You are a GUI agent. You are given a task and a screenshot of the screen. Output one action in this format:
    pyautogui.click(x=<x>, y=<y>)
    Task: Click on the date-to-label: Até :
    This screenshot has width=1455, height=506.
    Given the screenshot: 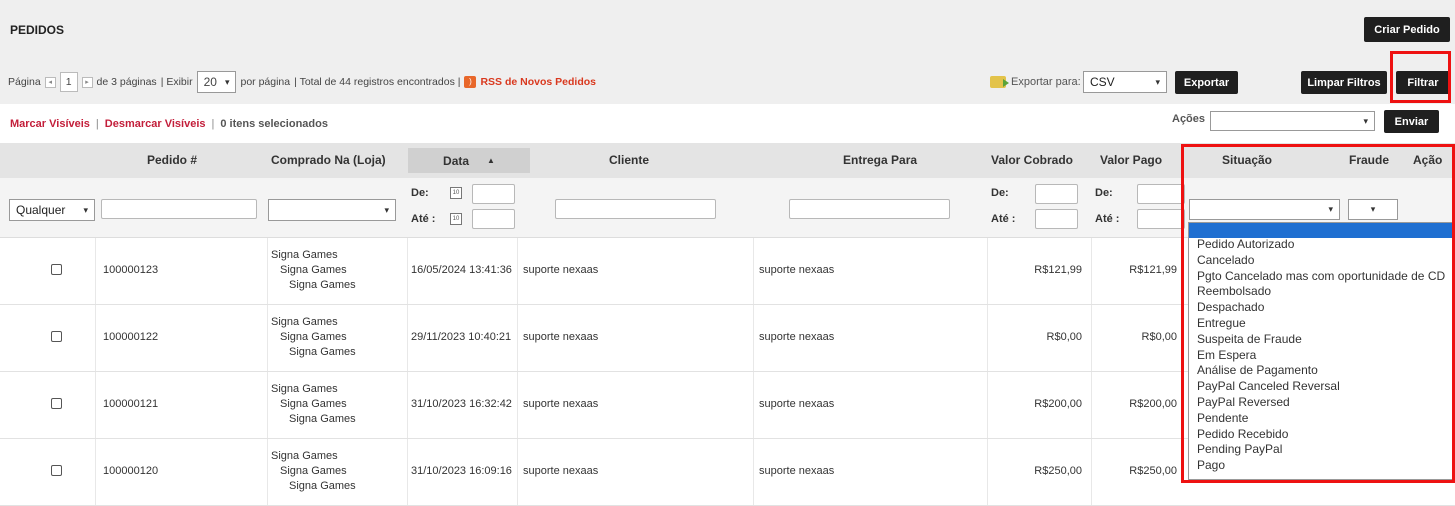 What is the action you would take?
    pyautogui.click(x=423, y=219)
    